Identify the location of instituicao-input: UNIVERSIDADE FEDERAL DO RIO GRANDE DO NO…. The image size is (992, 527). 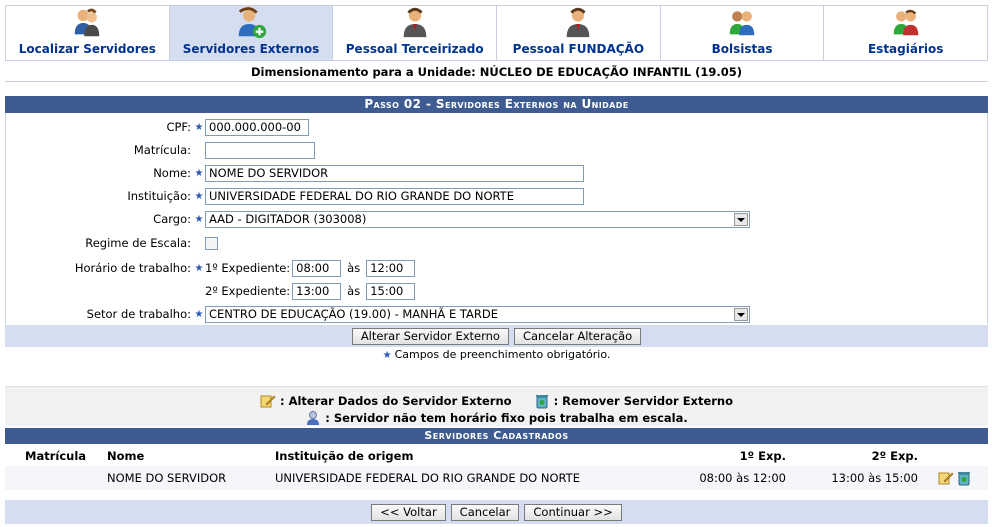
(394, 196).